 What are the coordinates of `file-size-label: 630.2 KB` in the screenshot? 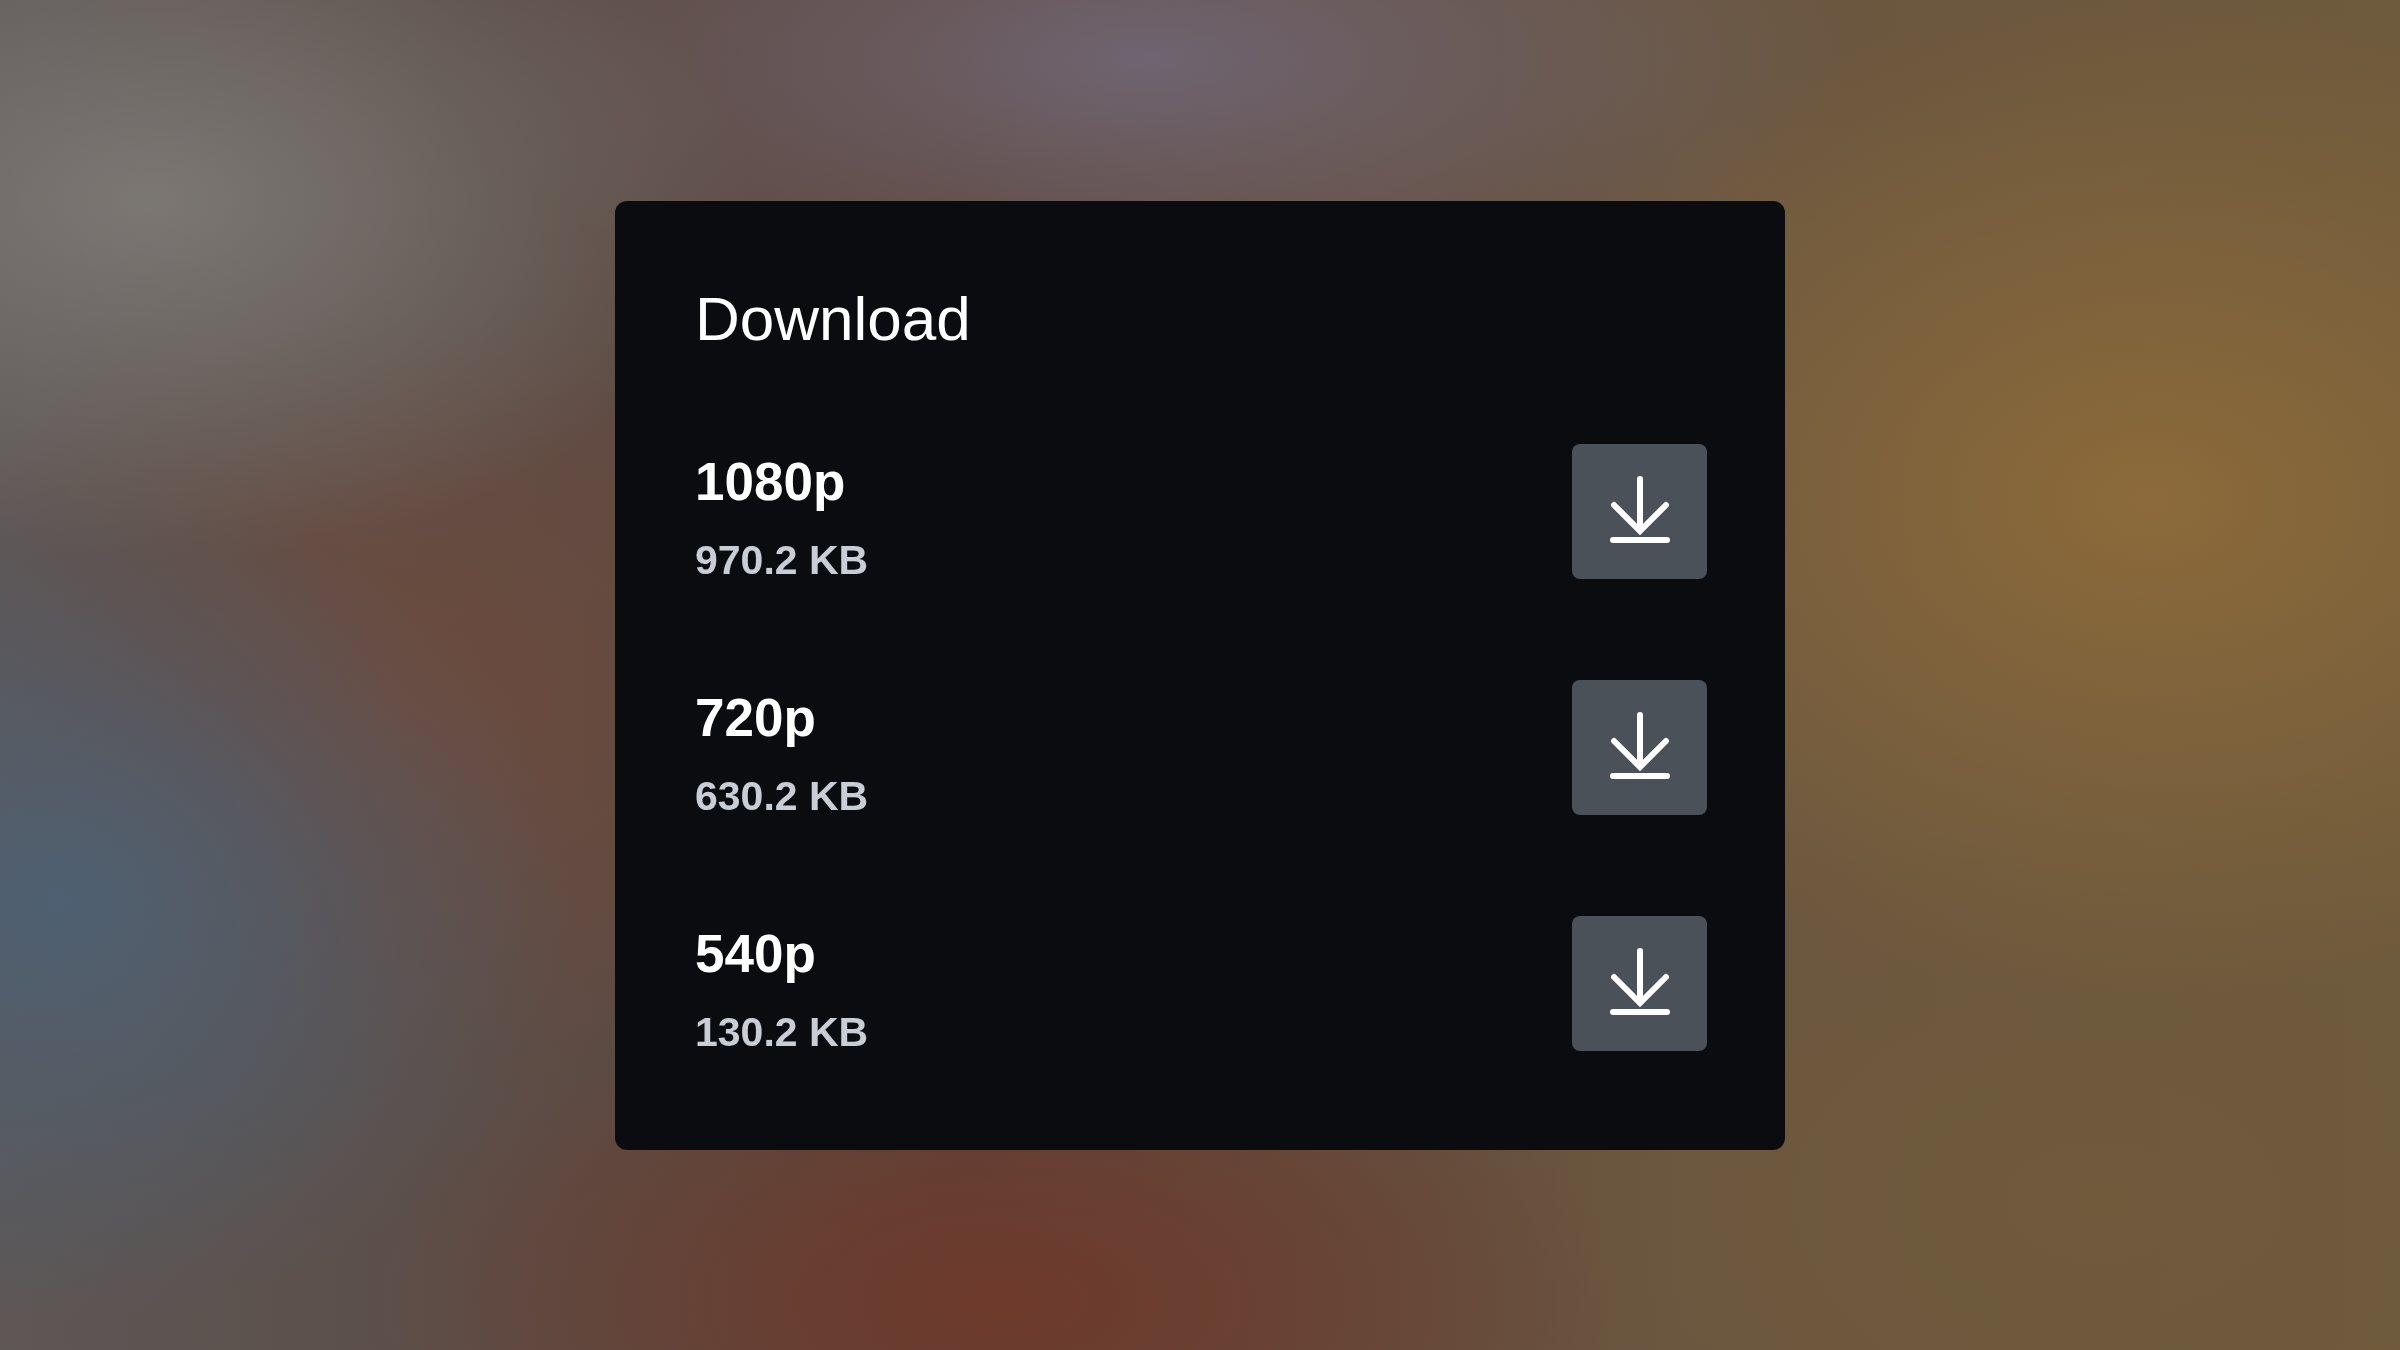 It's located at (782, 796).